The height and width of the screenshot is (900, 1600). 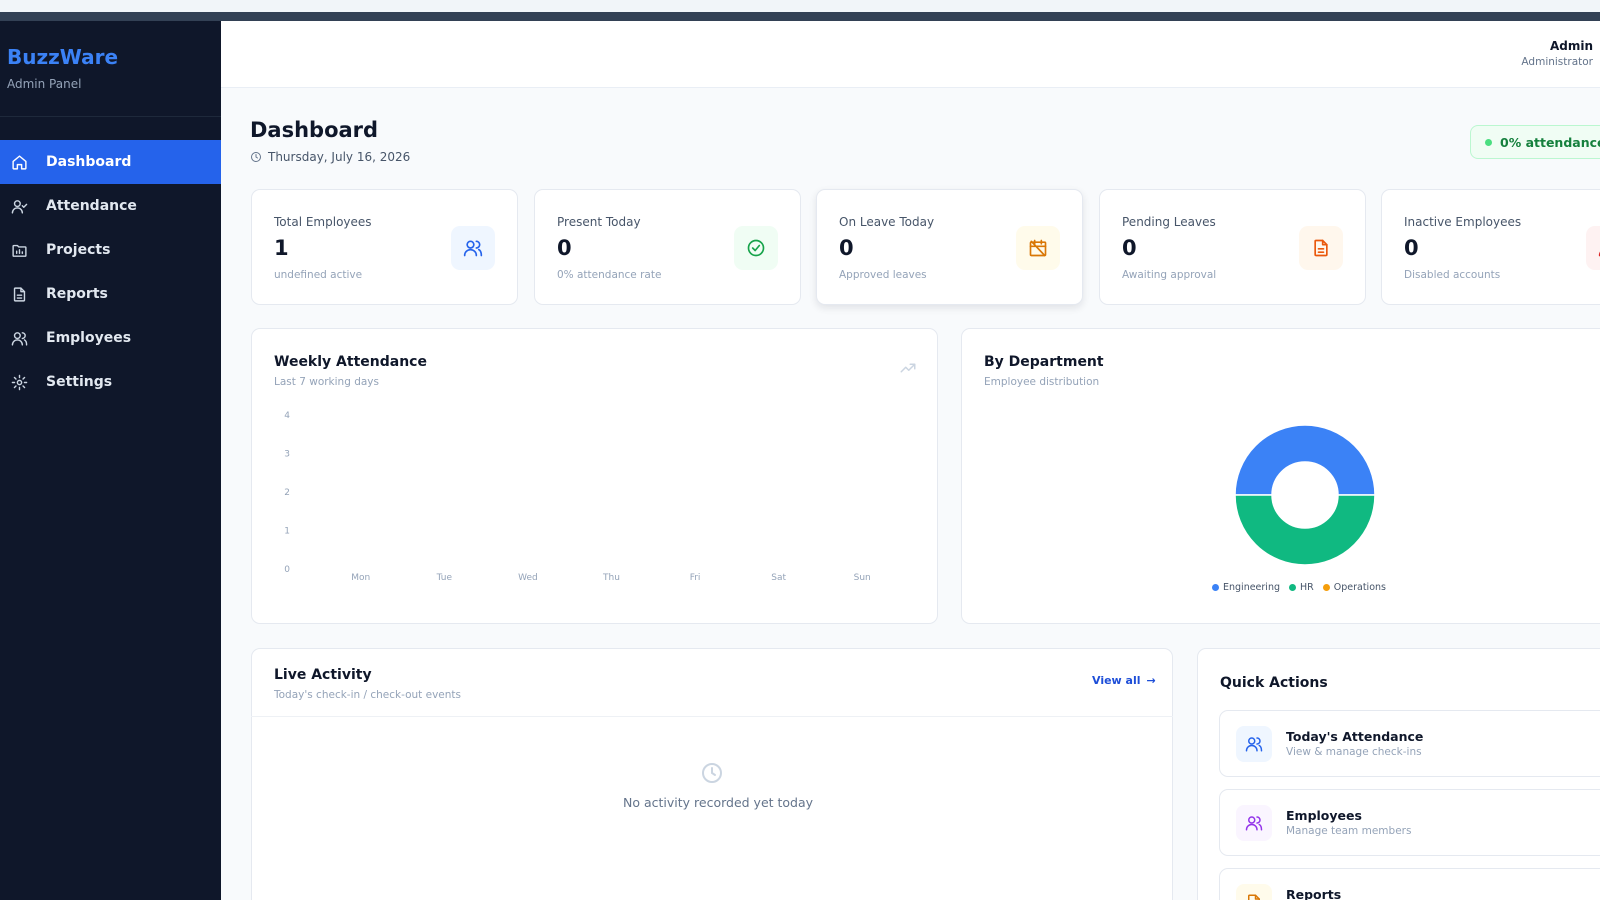 I want to click on x-tick-label: Wed, so click(x=528, y=578).